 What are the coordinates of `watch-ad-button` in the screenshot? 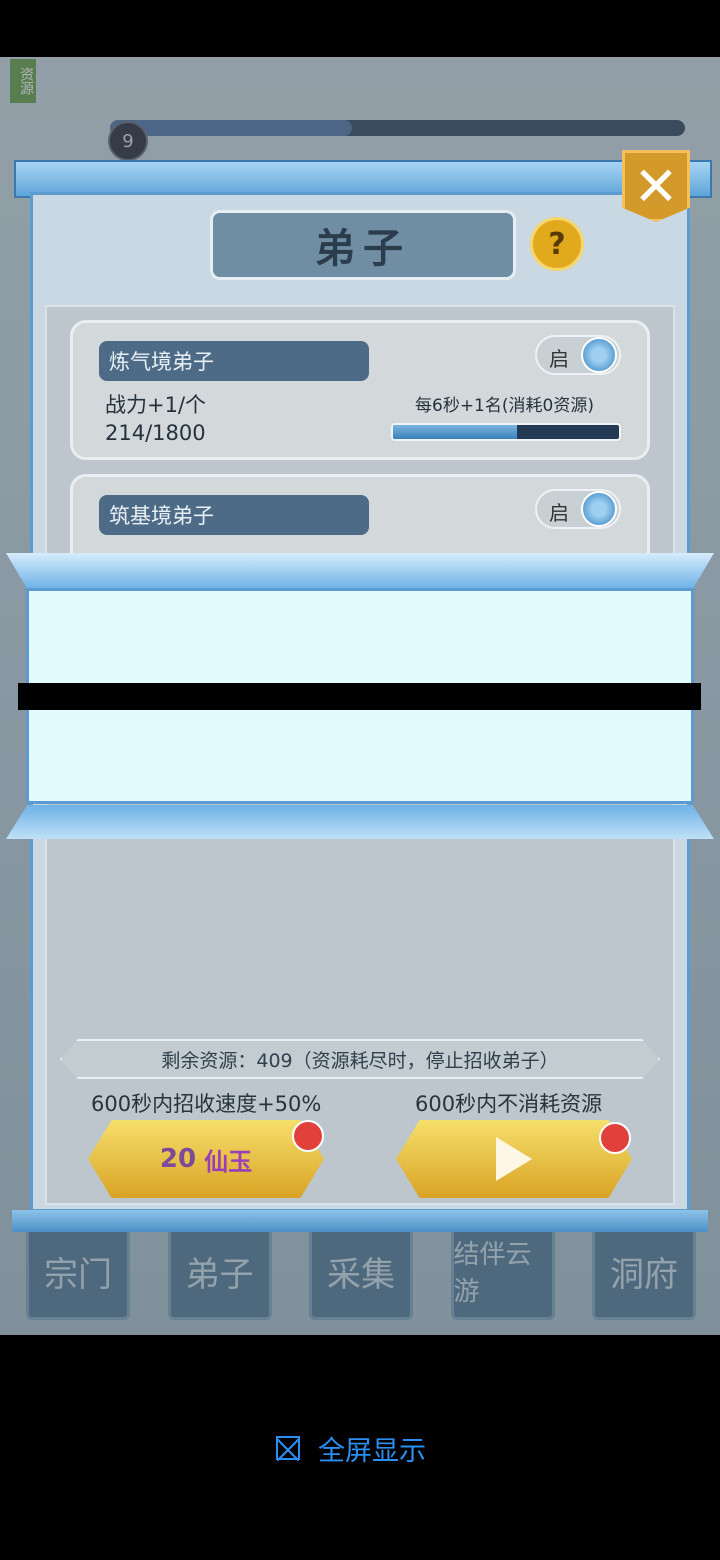 It's located at (514, 1159).